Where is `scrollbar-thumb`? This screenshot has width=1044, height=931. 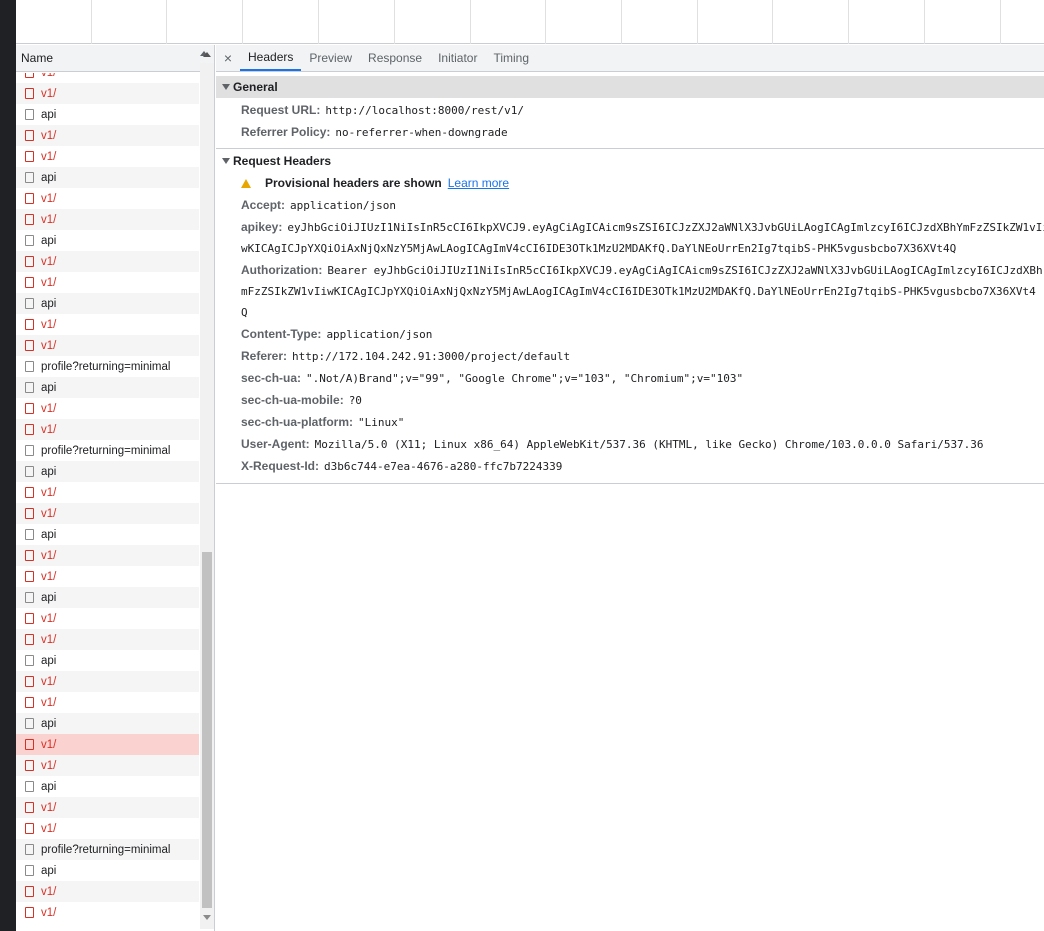 scrollbar-thumb is located at coordinates (207, 730).